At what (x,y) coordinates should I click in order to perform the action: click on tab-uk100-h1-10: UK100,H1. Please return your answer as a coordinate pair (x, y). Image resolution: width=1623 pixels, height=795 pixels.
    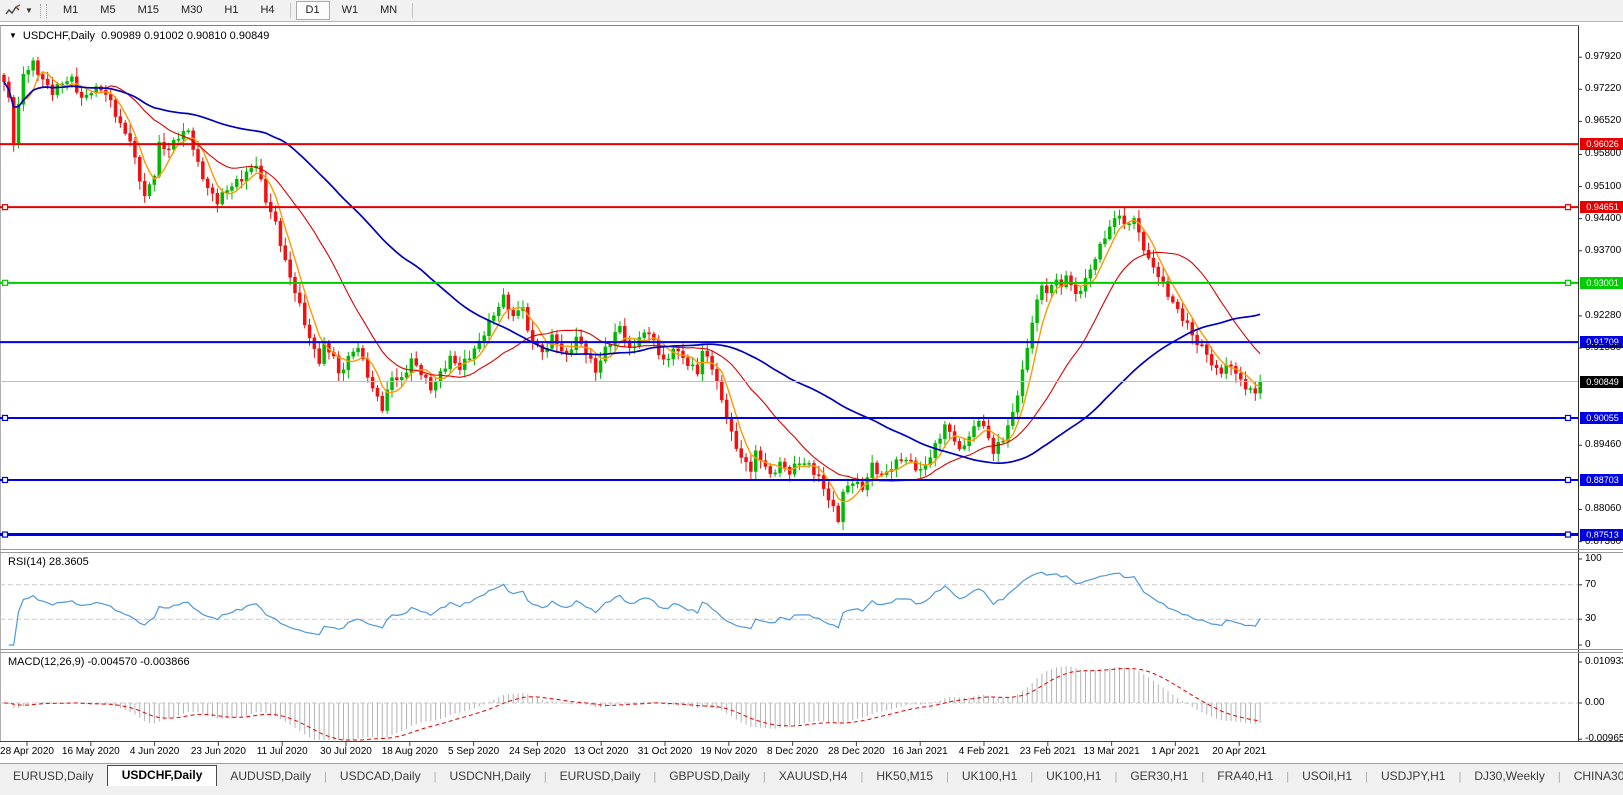
    Looking at the image, I should click on (1073, 776).